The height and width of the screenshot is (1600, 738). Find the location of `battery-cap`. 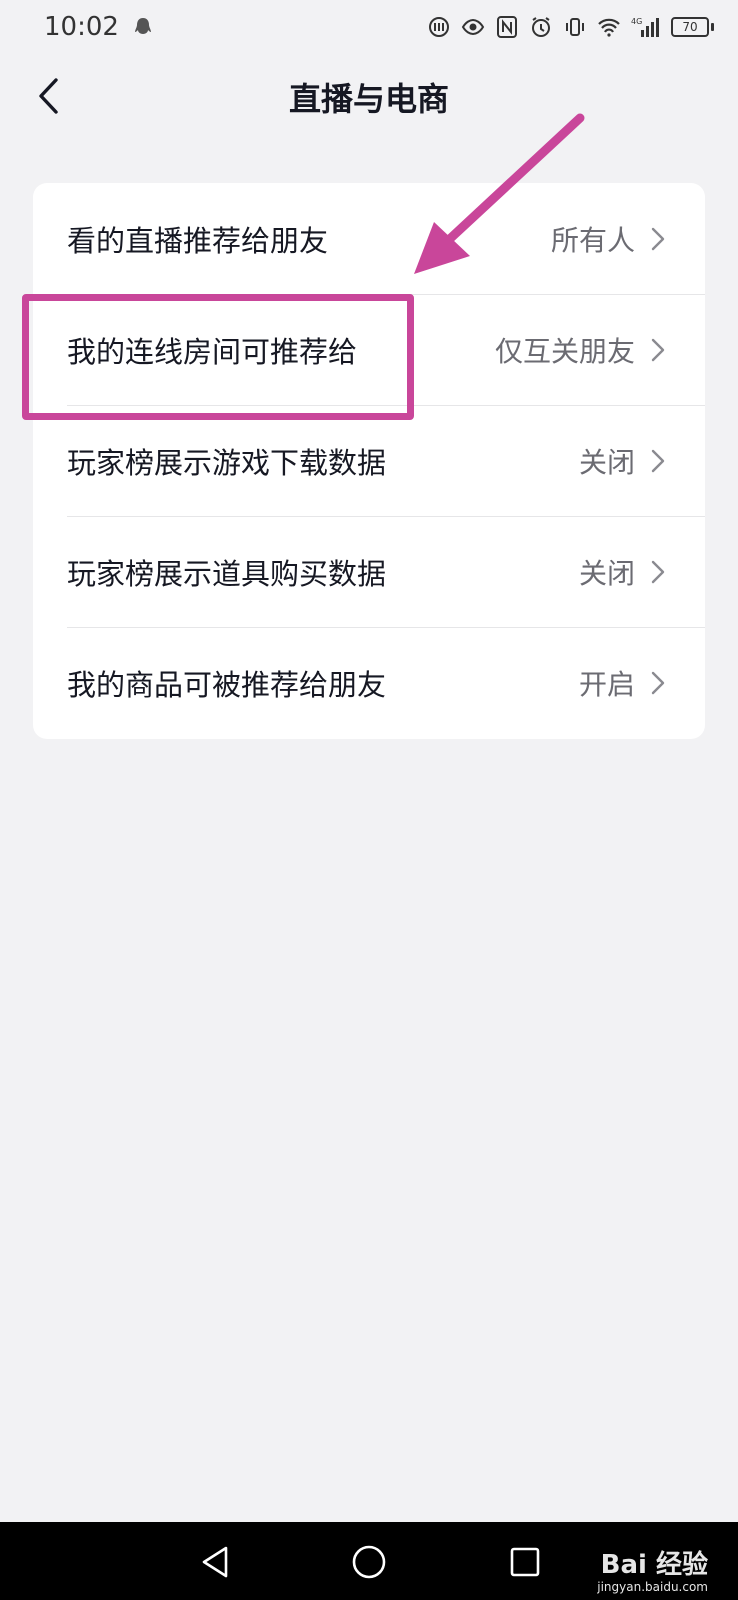

battery-cap is located at coordinates (712, 27).